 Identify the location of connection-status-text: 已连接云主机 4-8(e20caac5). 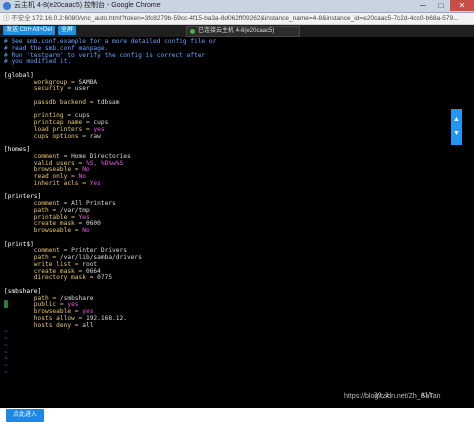
(236, 31).